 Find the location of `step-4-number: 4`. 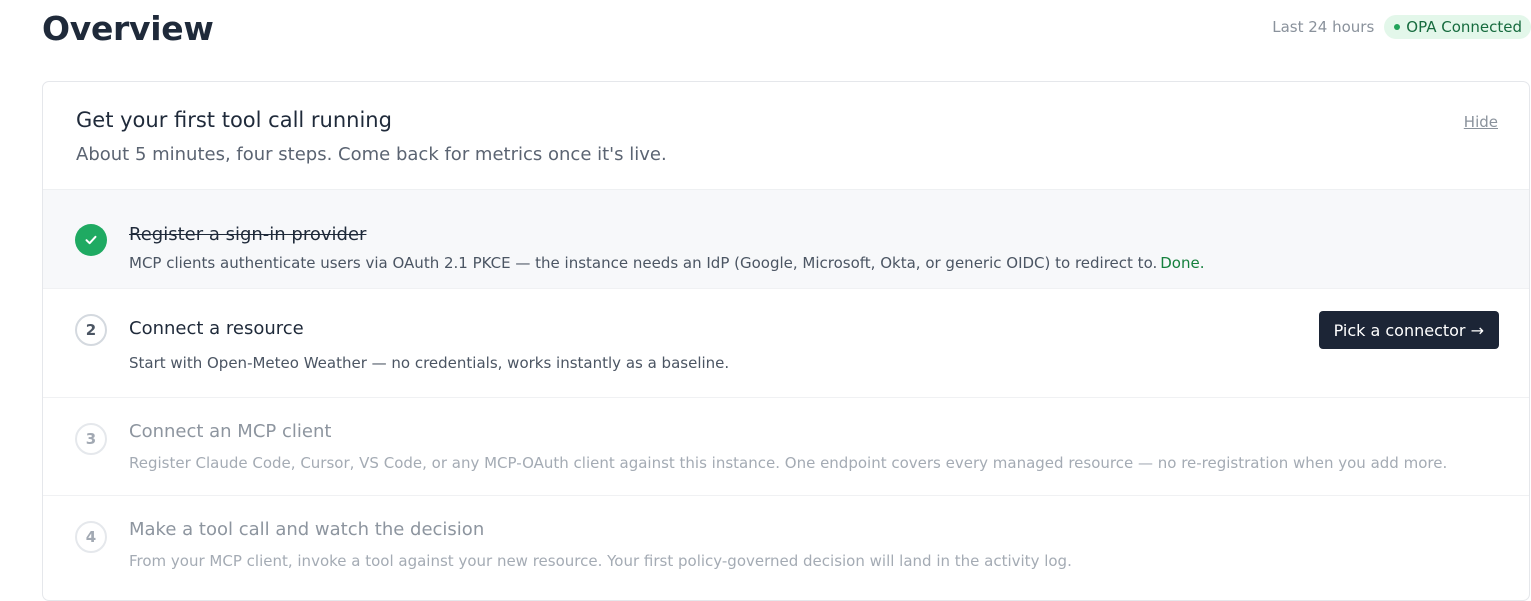

step-4-number: 4 is located at coordinates (91, 537).